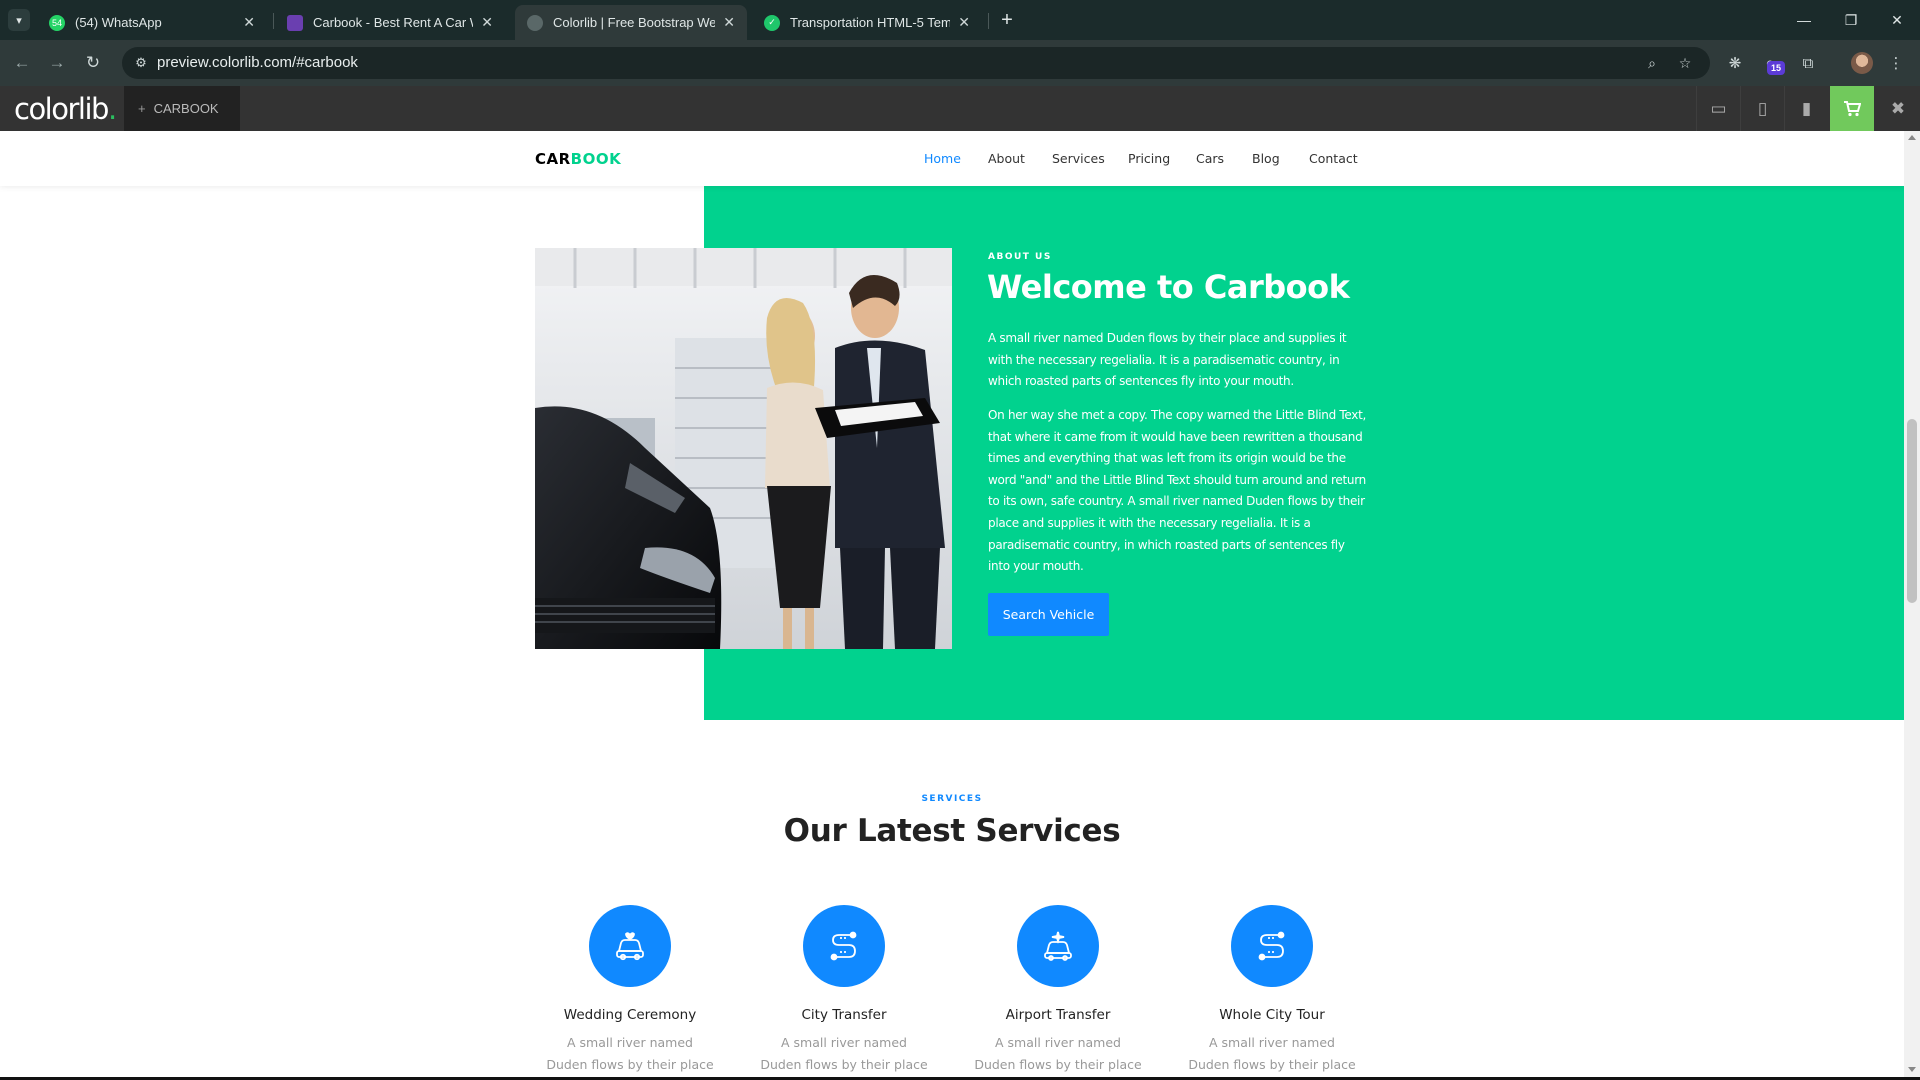 Image resolution: width=1920 pixels, height=1080 pixels. I want to click on scrollbar-thumb, so click(1912, 511).